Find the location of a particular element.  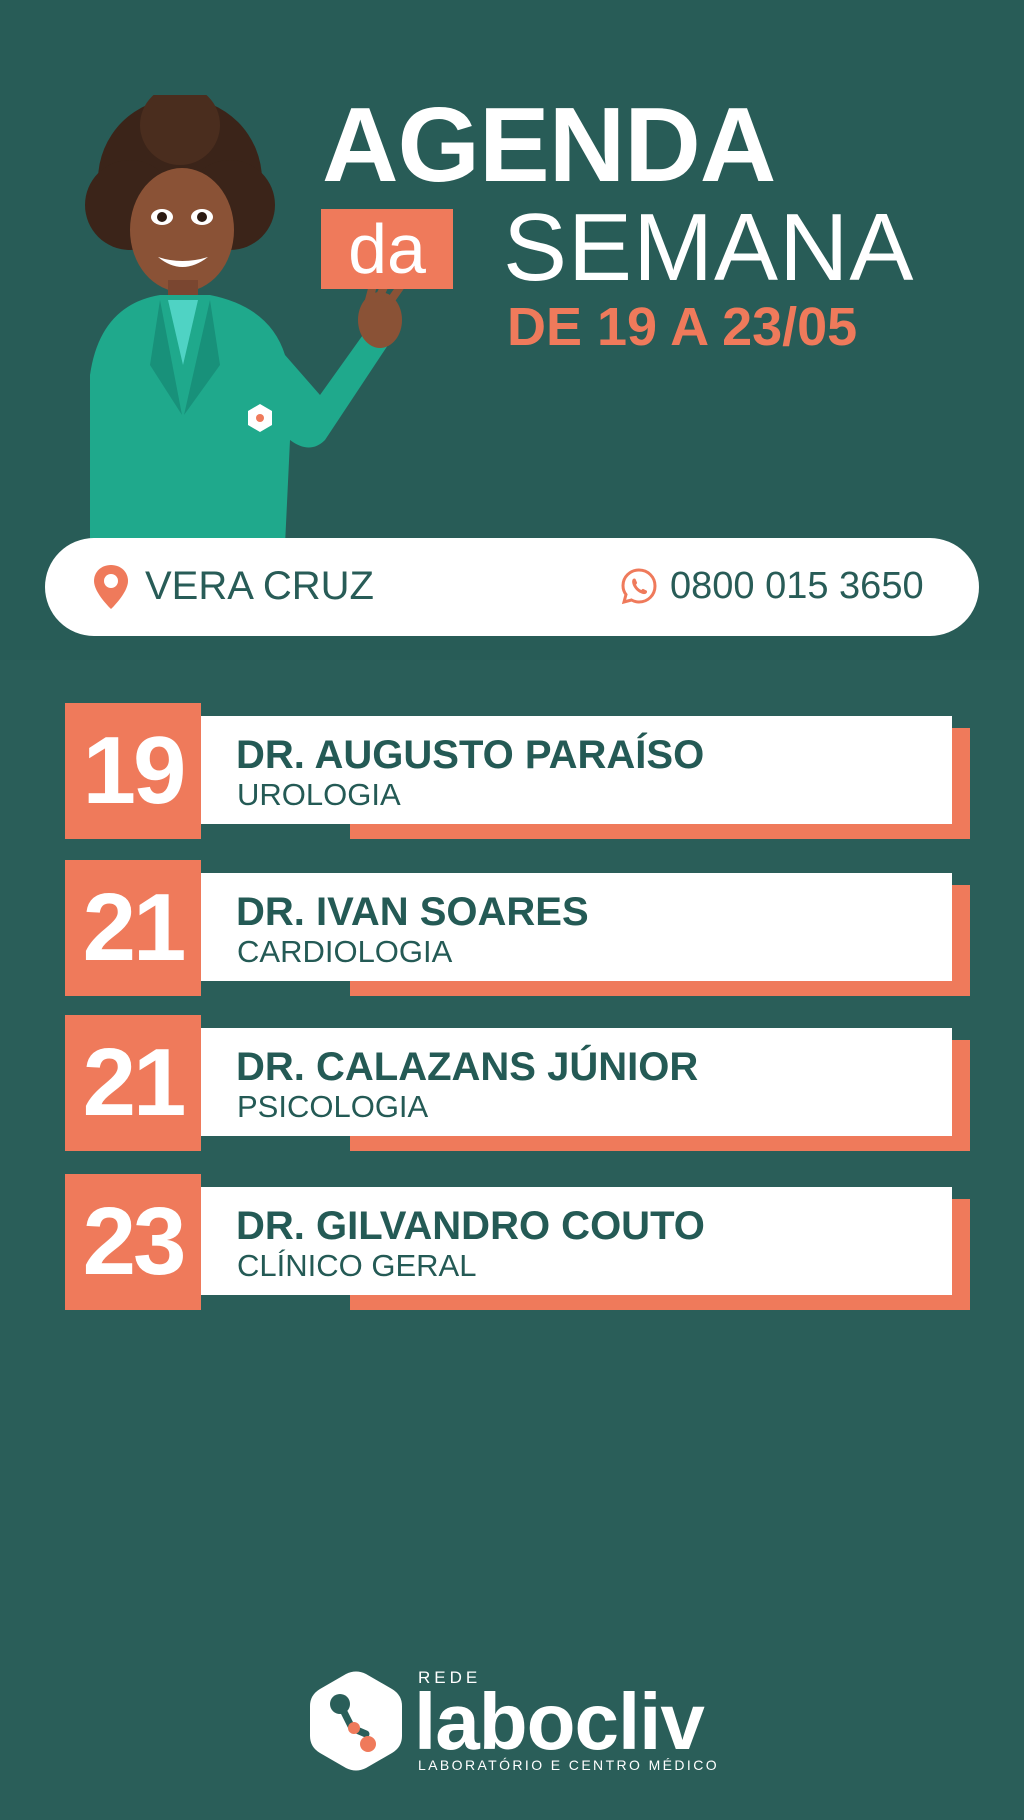

row-doctor-name: DR. GILVANDRO COUTO is located at coordinates (470, 1226).